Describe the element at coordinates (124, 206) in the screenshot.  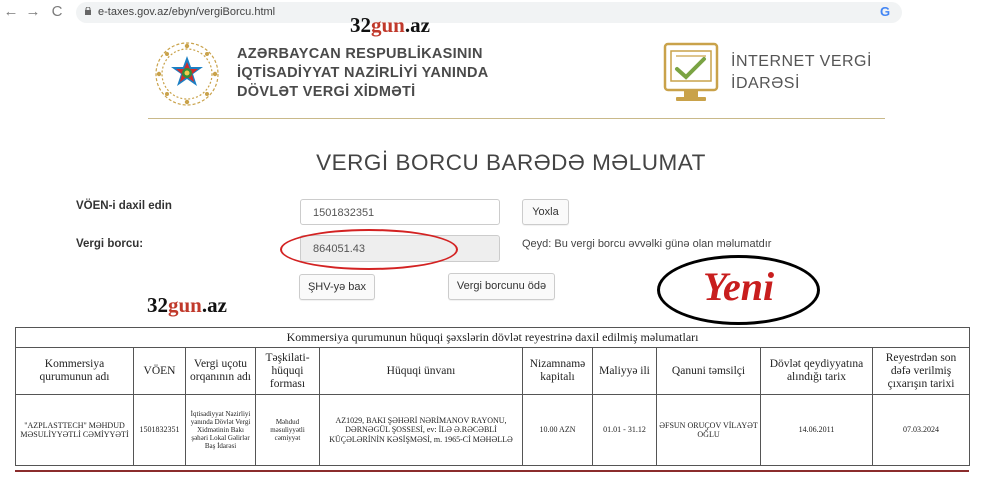
I see `voen-label: VÖEN-i daxil edin` at that location.